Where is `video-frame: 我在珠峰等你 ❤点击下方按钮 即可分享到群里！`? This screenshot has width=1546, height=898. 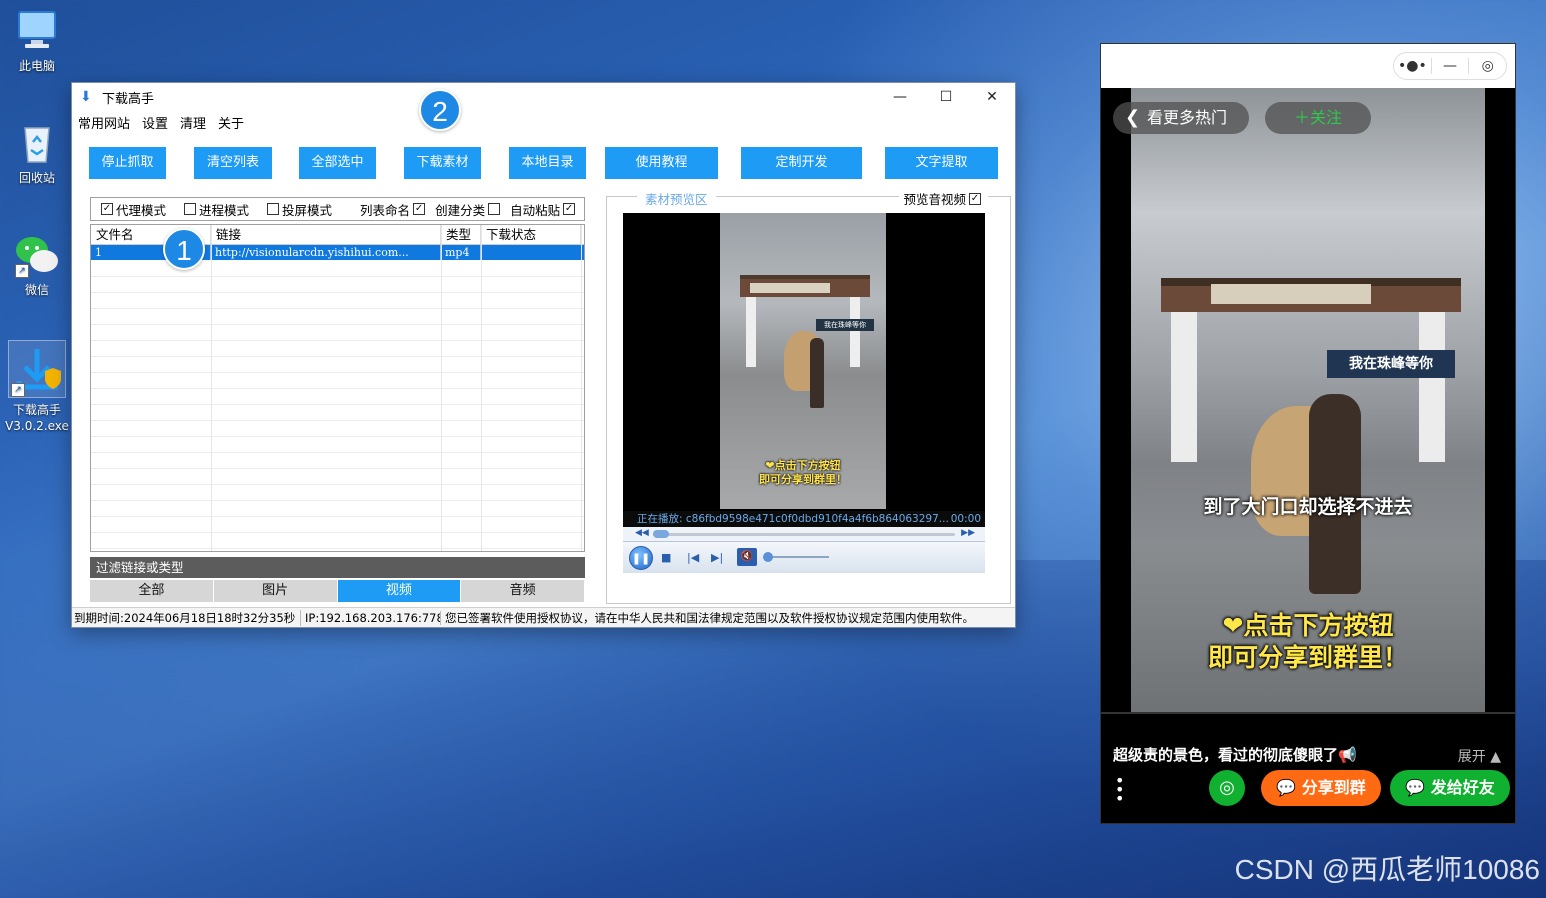 video-frame: 我在珠峰等你 ❤点击下方按钮 即可分享到群里！ is located at coordinates (803, 361).